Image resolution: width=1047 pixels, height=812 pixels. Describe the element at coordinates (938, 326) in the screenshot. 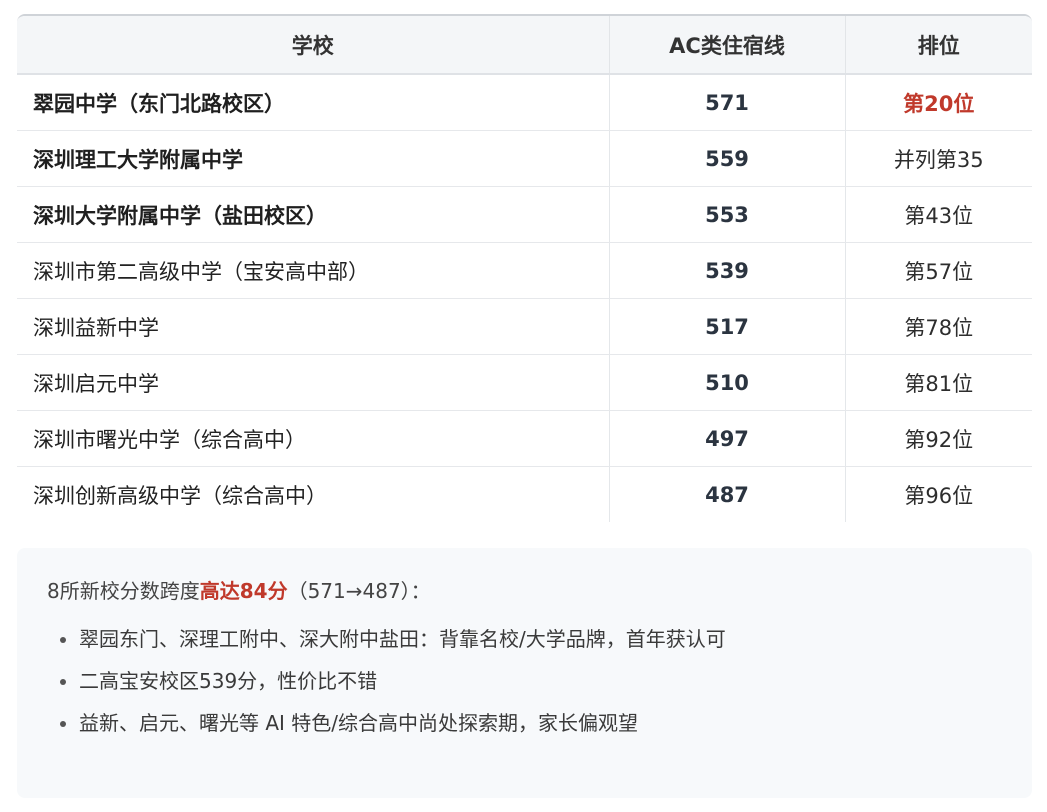

I see `rank-cell: 第78位` at that location.